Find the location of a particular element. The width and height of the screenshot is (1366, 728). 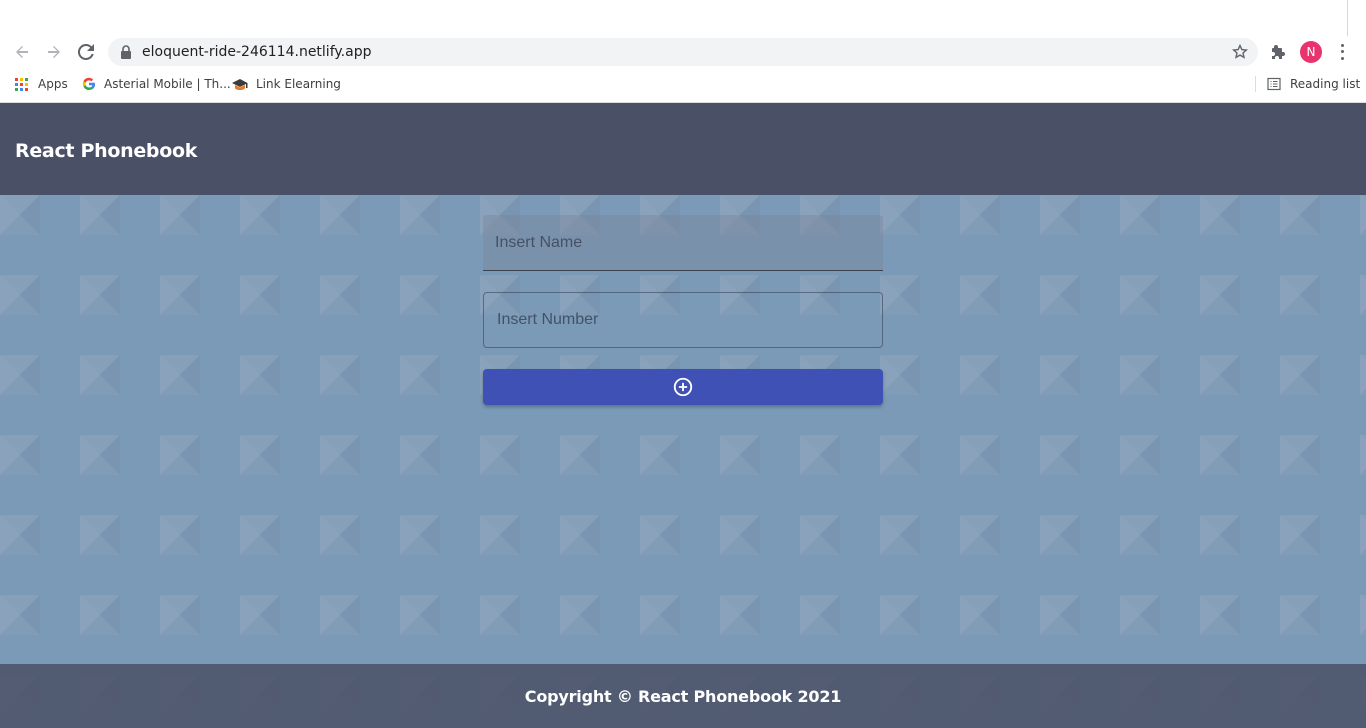

back-button is located at coordinates (22, 52).